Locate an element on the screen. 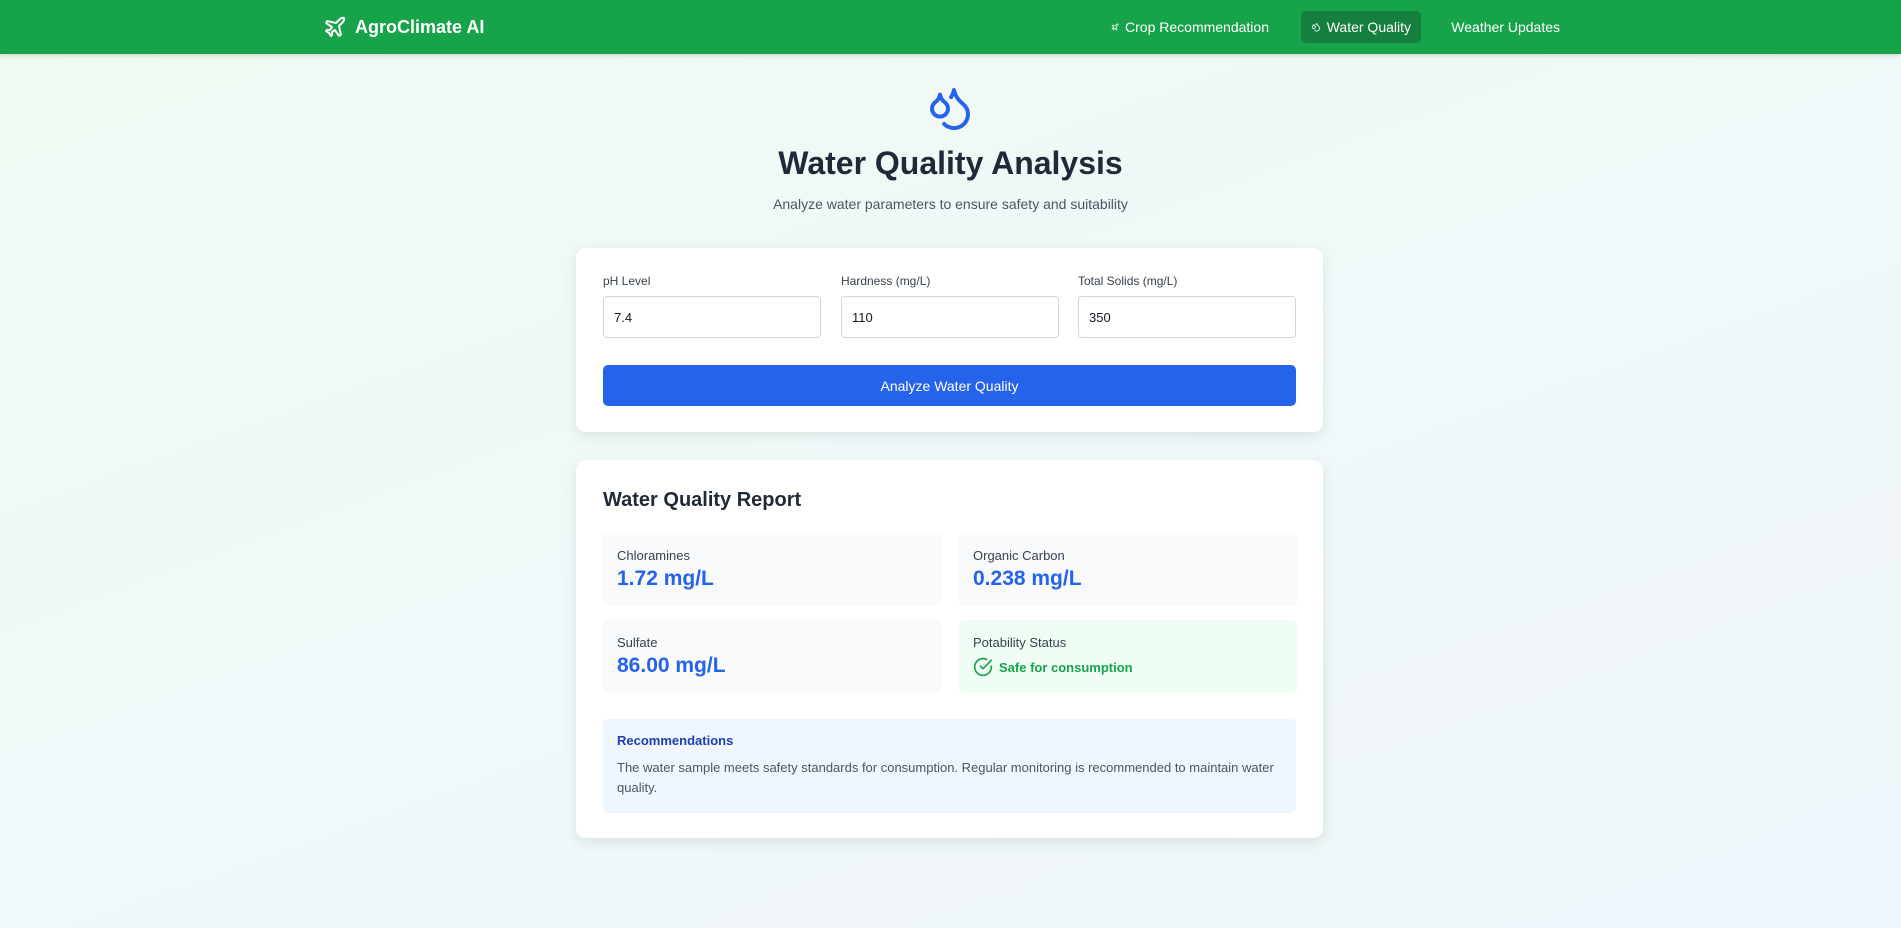 This screenshot has width=1901, height=928. ph-level-field: pH Level is located at coordinates (712, 306).